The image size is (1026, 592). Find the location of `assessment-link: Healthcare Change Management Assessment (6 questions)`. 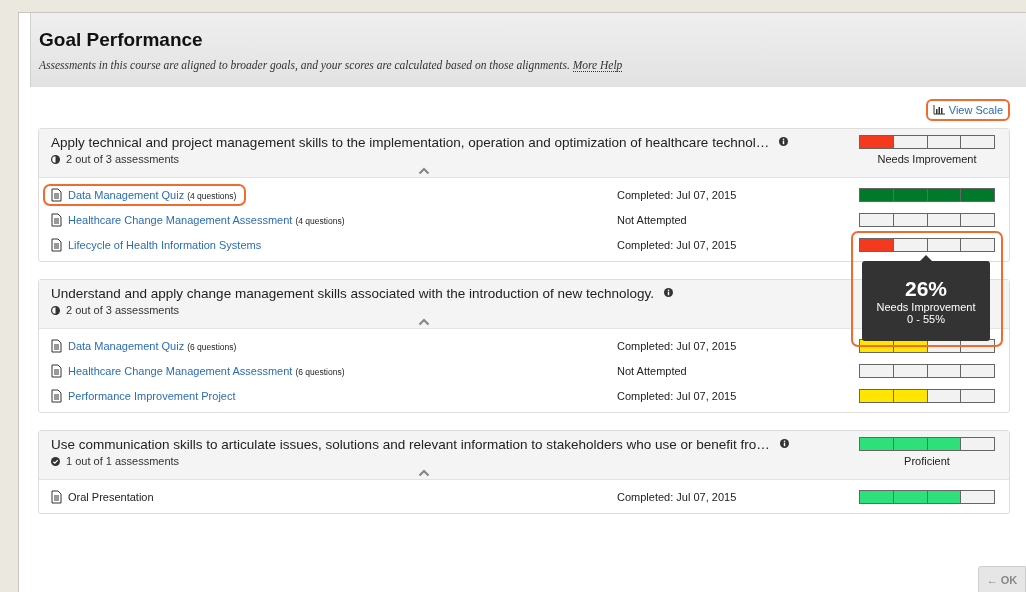

assessment-link: Healthcare Change Management Assessment (6 questions) is located at coordinates (206, 370).